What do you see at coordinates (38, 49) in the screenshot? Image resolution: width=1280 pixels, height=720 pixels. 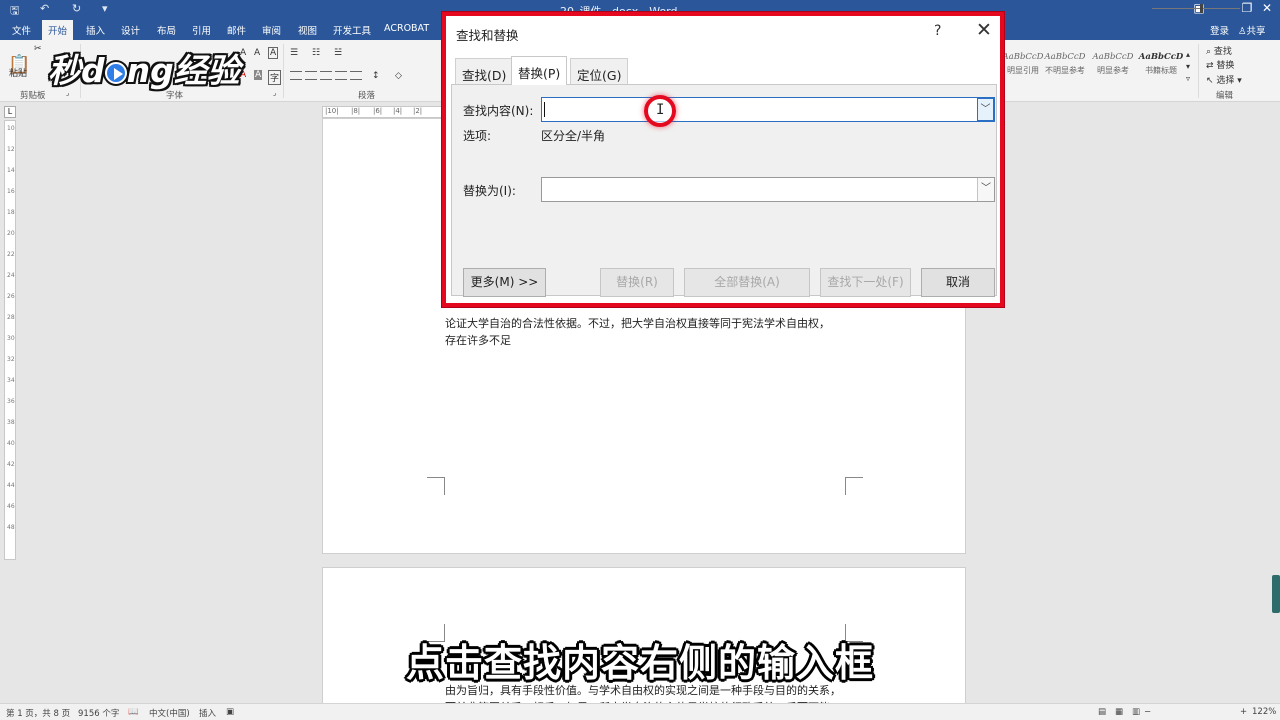 I see `cut-icon: ✂` at bounding box center [38, 49].